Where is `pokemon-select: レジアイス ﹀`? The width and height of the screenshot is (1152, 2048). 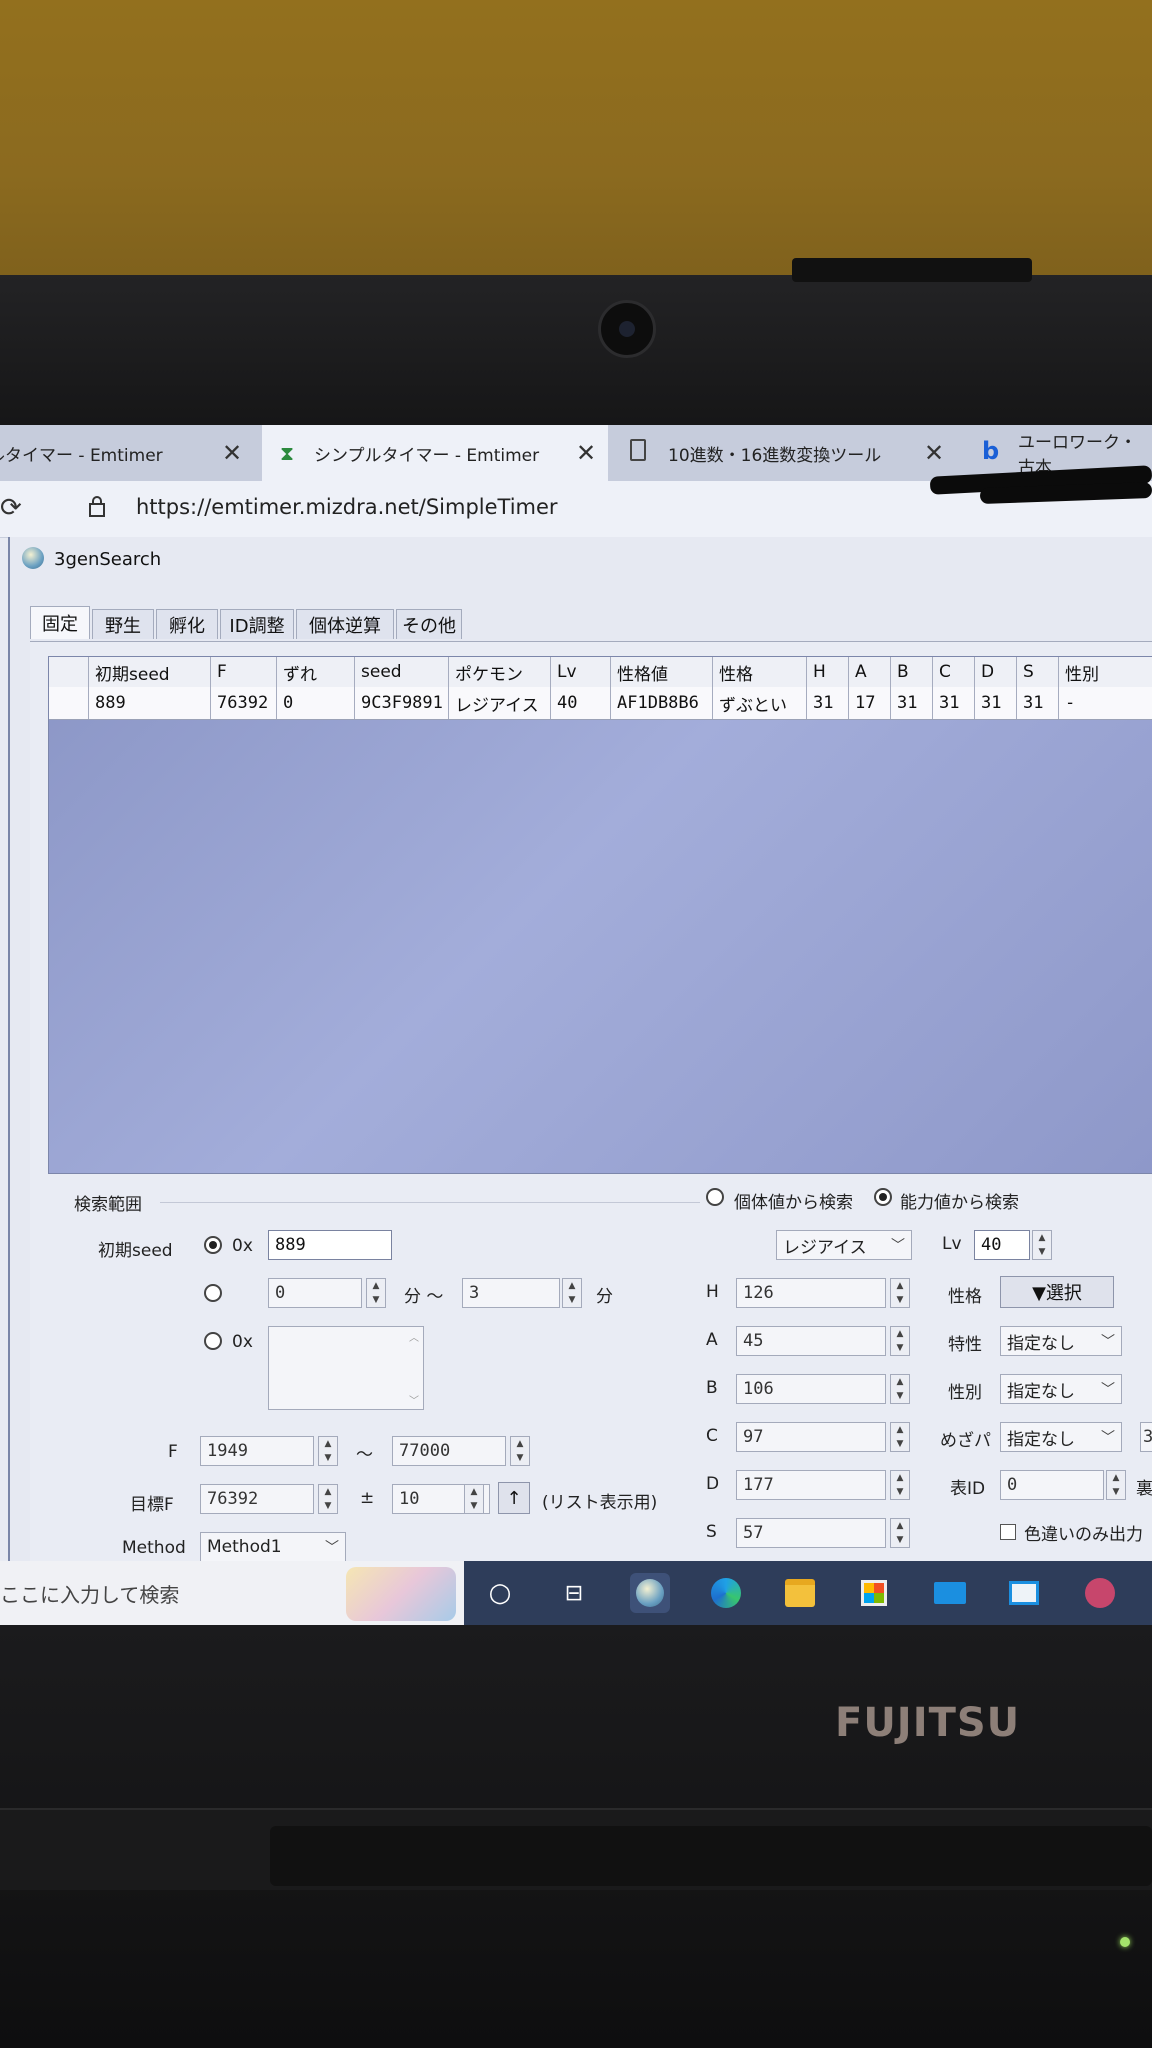
pokemon-select: レジアイス ﹀ is located at coordinates (844, 1245).